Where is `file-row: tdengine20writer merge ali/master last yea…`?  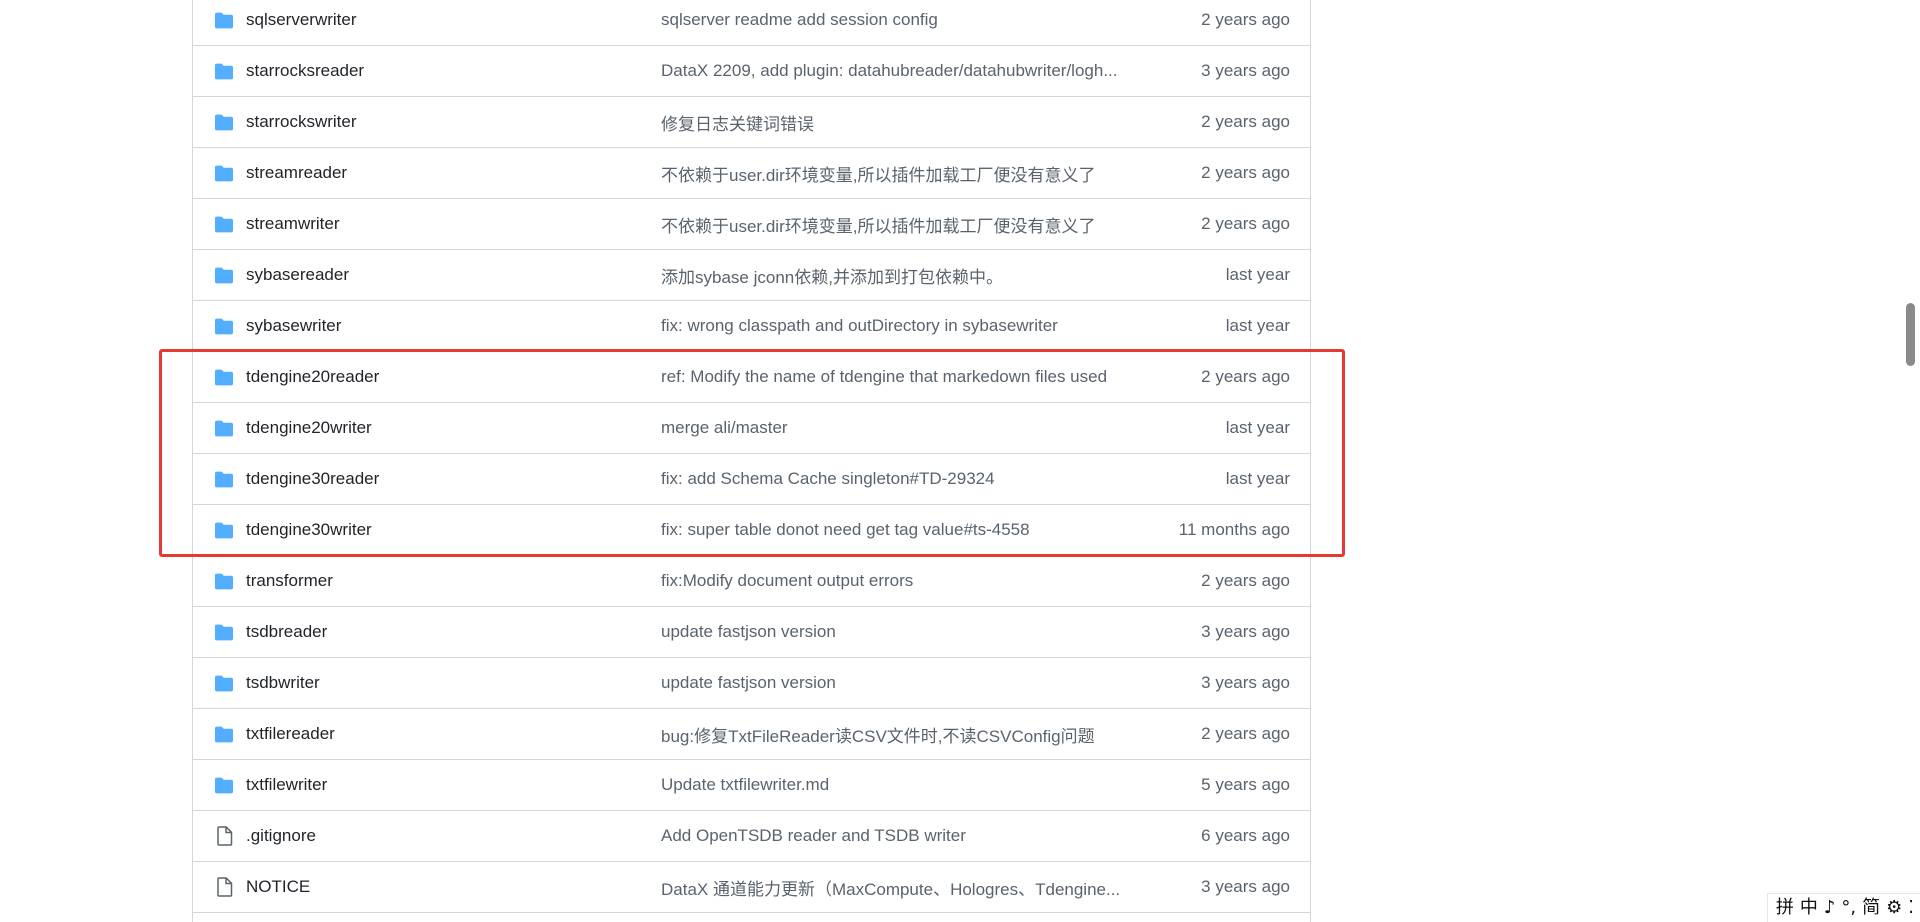 file-row: tdengine20writer merge ali/master last yea… is located at coordinates (751, 428).